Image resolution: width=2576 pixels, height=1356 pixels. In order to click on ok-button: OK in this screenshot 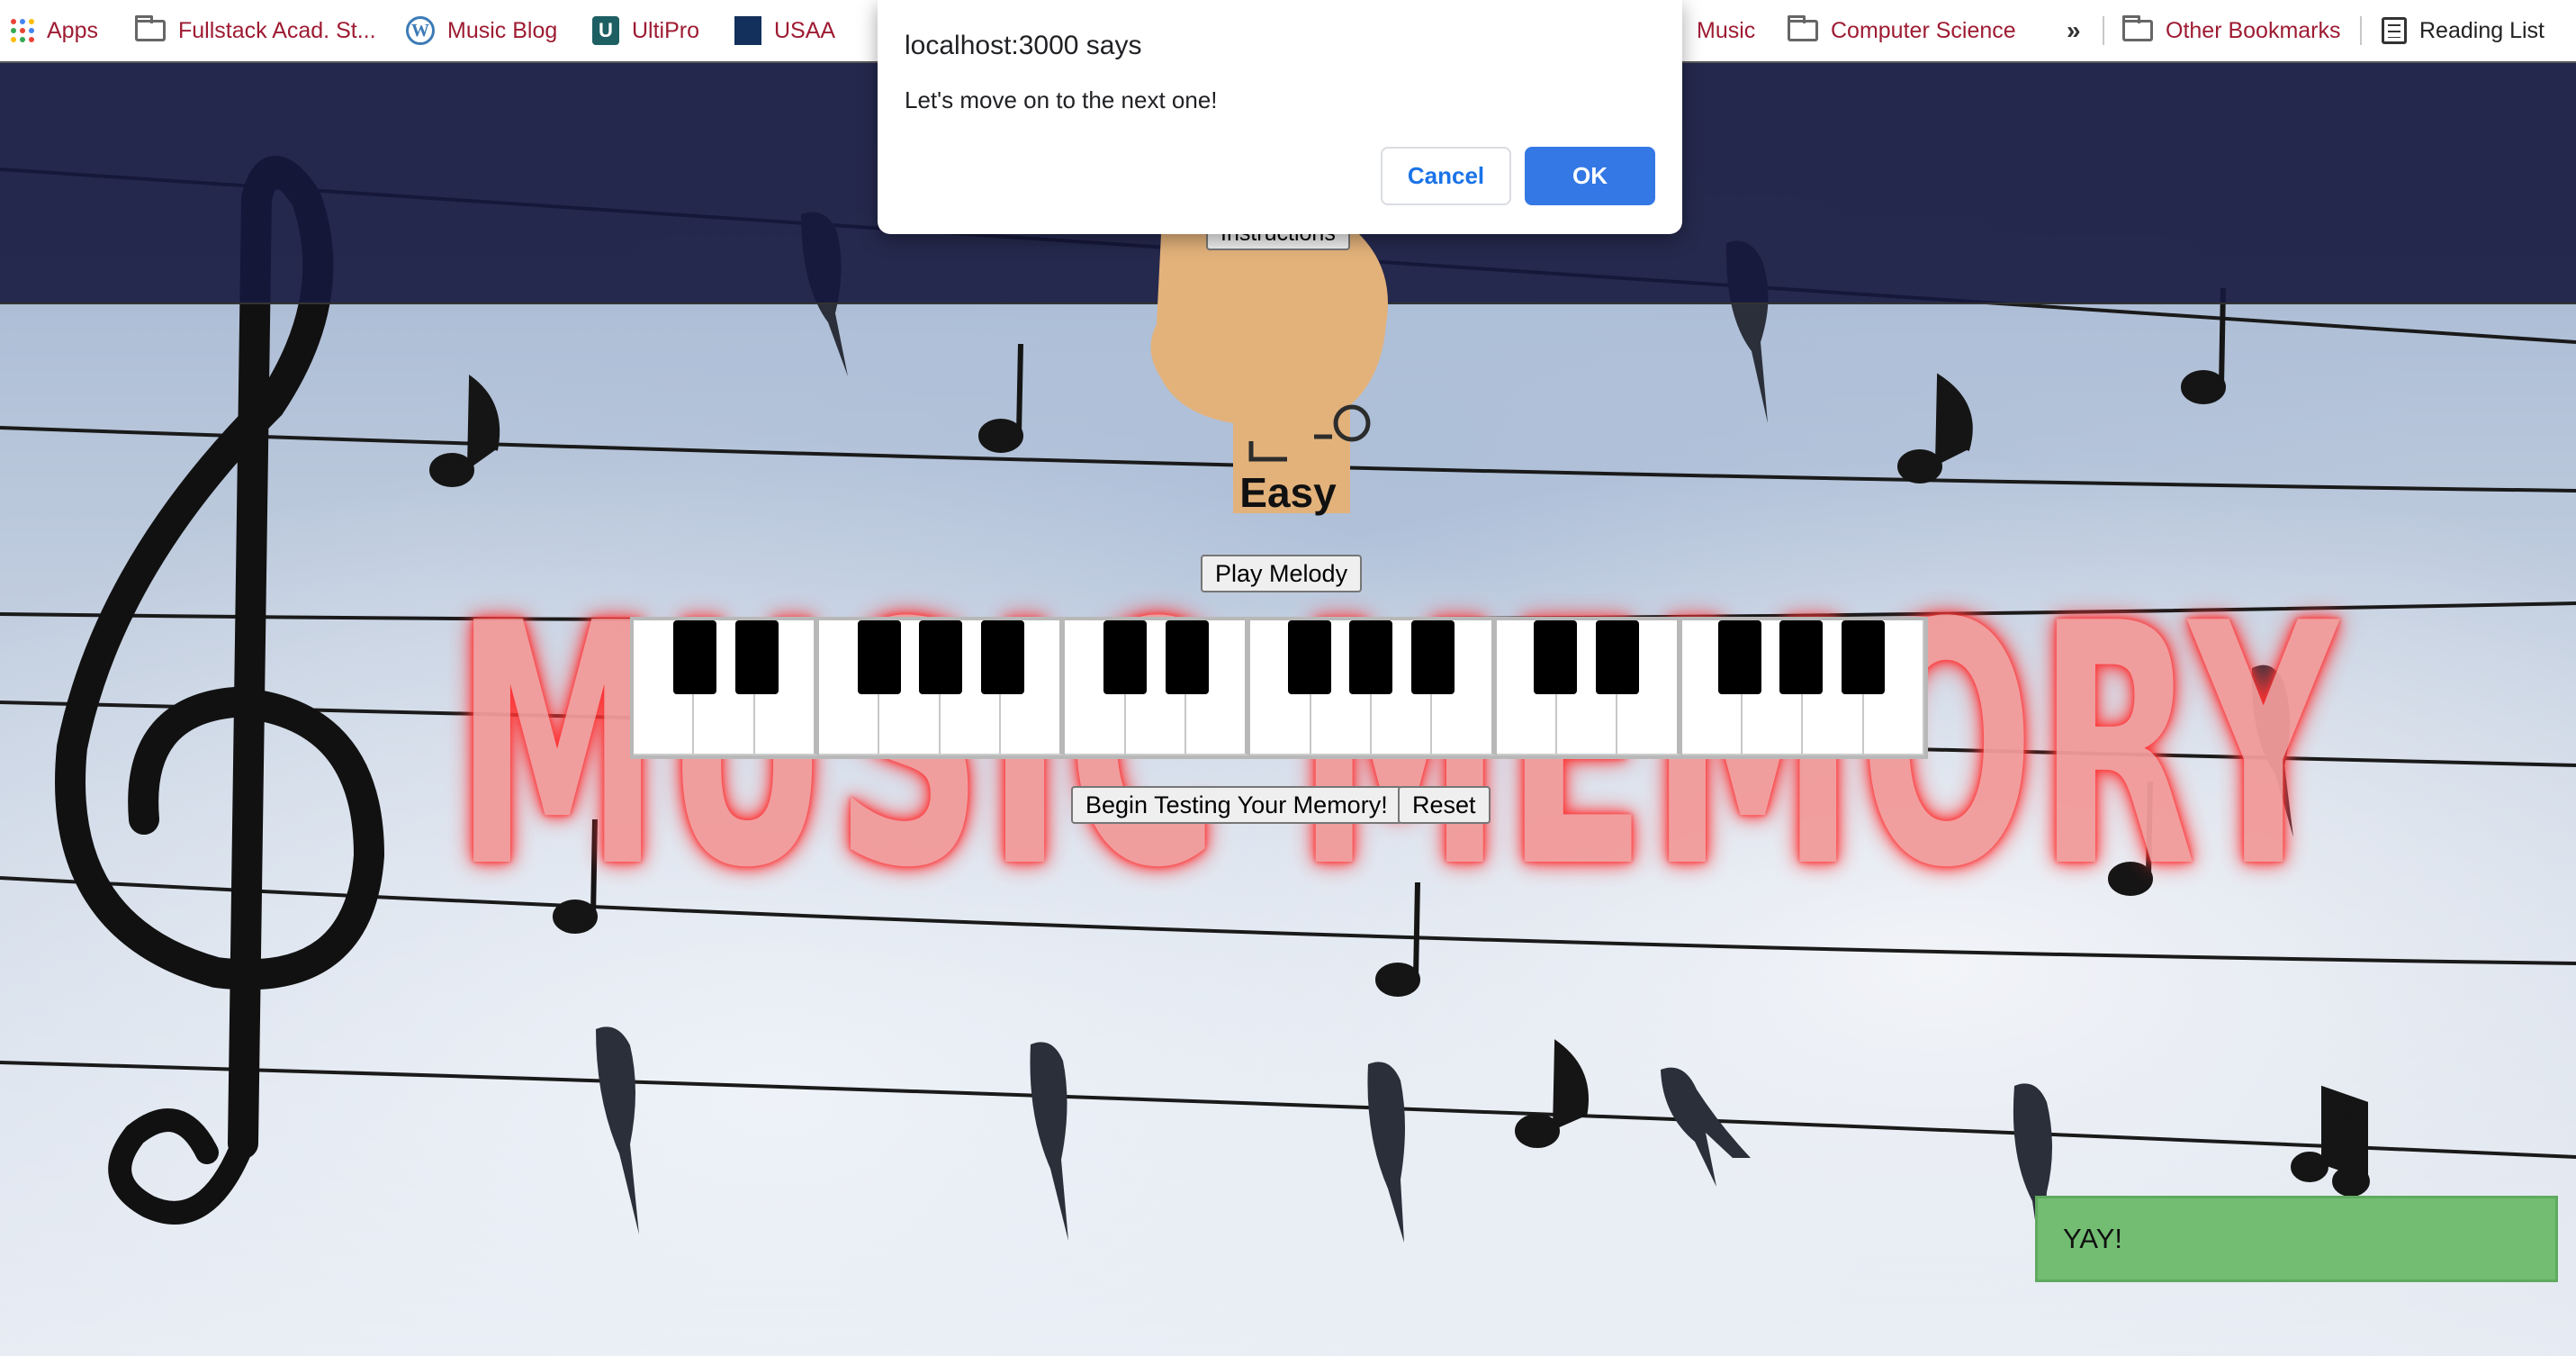, I will do `click(1590, 176)`.